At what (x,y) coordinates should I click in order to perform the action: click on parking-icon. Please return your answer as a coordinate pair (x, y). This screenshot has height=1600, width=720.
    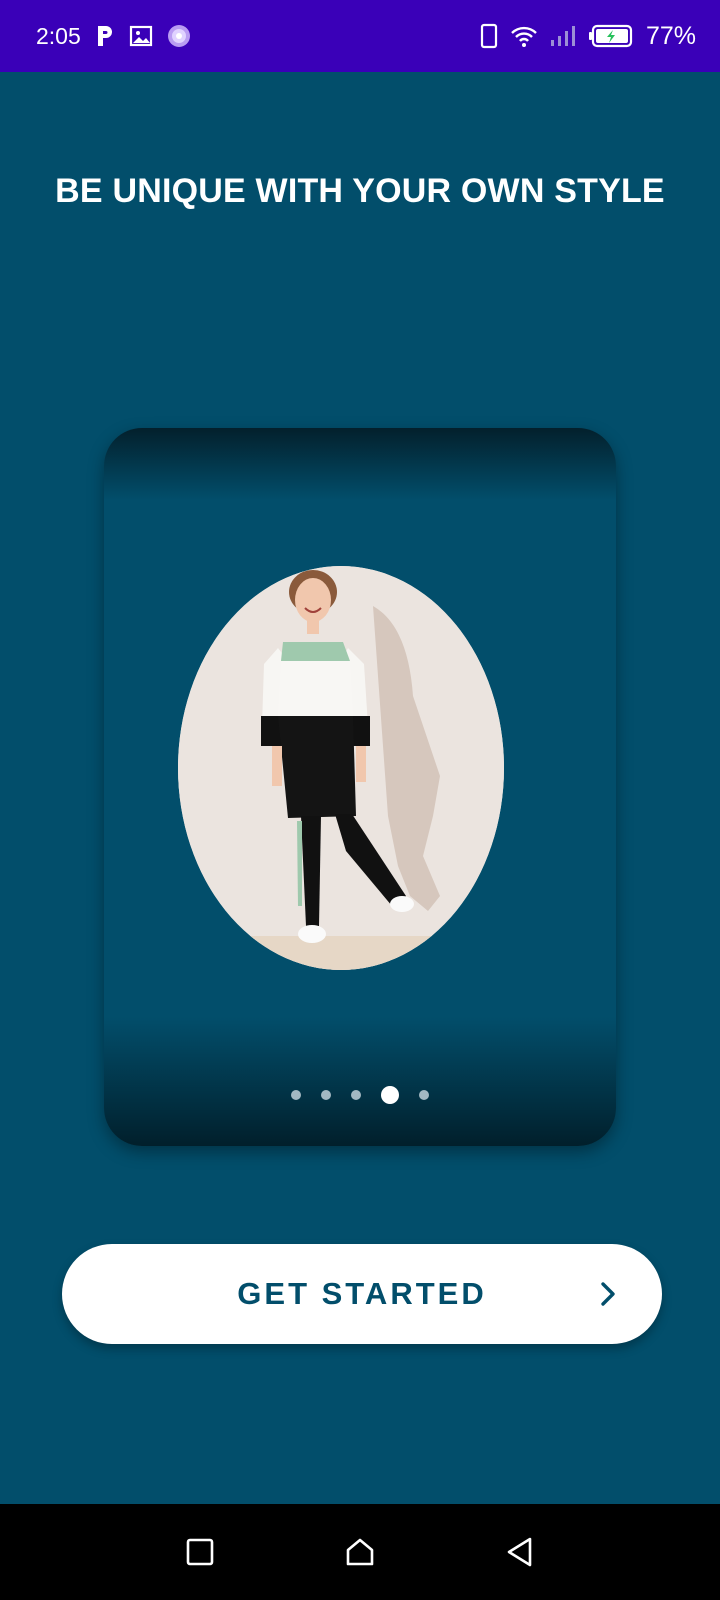
    Looking at the image, I should click on (105, 36).